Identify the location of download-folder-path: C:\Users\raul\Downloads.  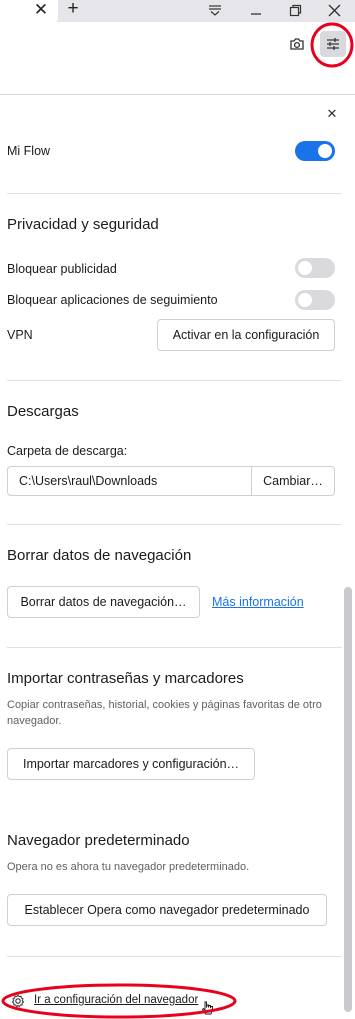
(88, 481).